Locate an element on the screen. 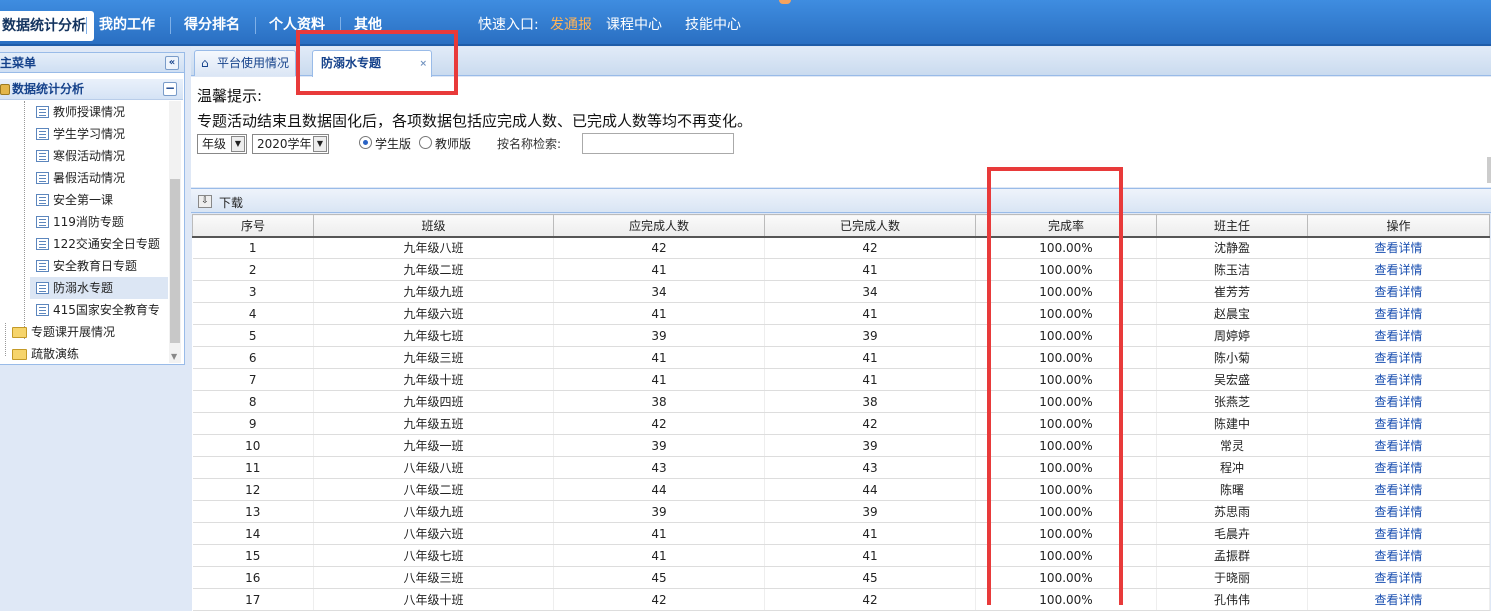 This screenshot has width=1491, height=611. table-row: 14 八年级六班 41 41 100.00% 毛晨卉 查看详情 is located at coordinates (841, 533).